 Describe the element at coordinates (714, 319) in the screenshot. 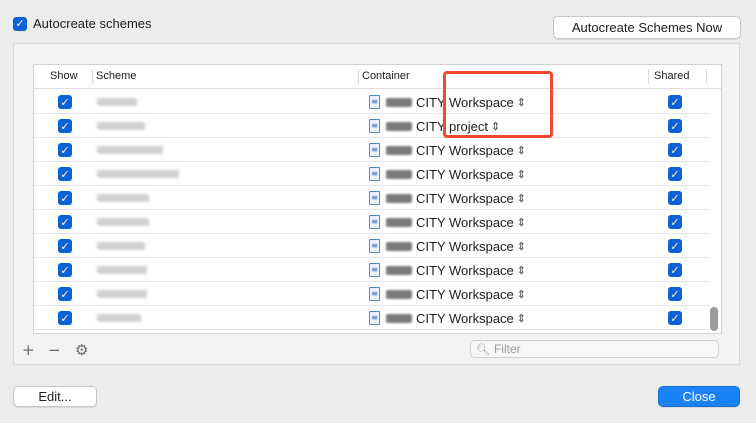

I see `vertical-scrollbar` at that location.